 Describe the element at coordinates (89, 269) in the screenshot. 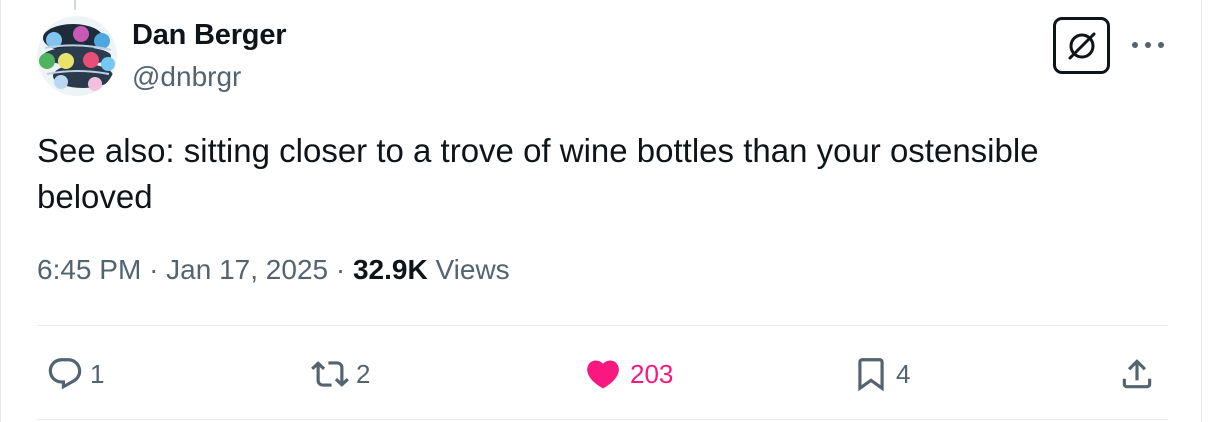

I see `tweet-time: 6:45 PM` at that location.